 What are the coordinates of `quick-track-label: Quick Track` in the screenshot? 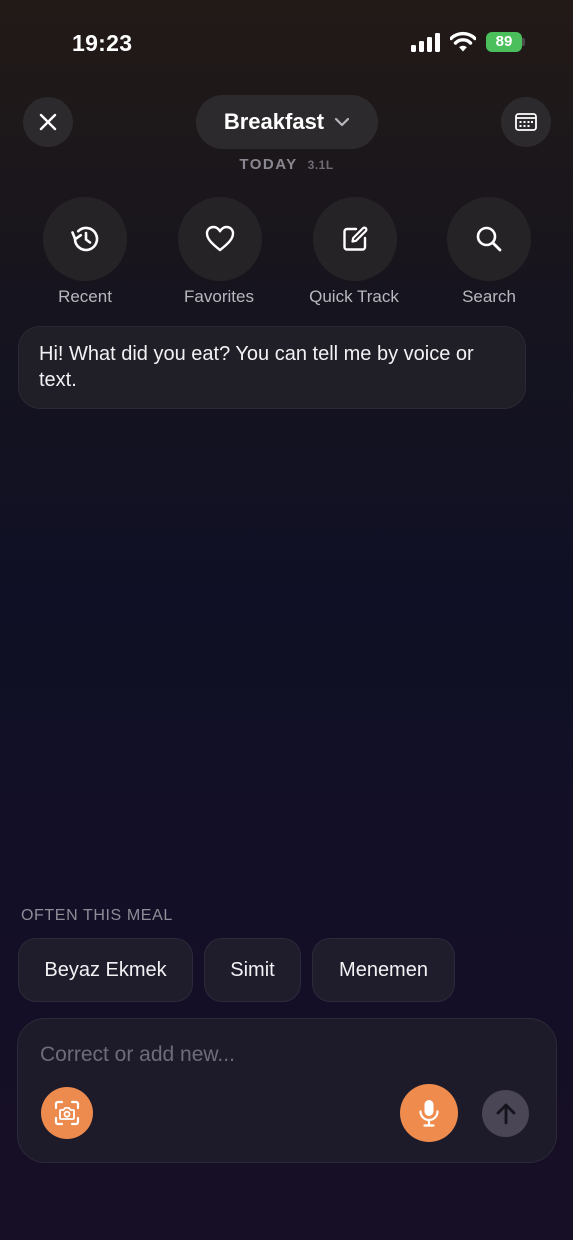 It's located at (354, 296).